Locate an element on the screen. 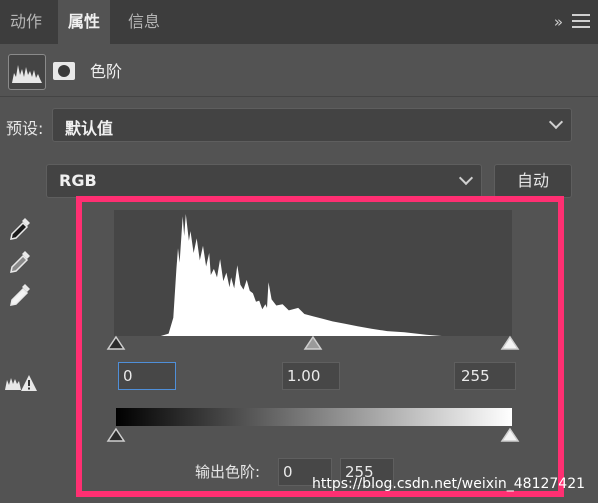  preset-value: 默认值 is located at coordinates (89, 128).